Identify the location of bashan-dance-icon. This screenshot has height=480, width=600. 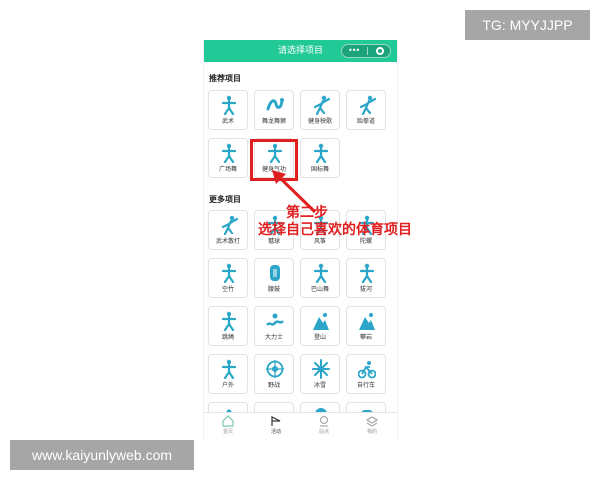
(321, 273).